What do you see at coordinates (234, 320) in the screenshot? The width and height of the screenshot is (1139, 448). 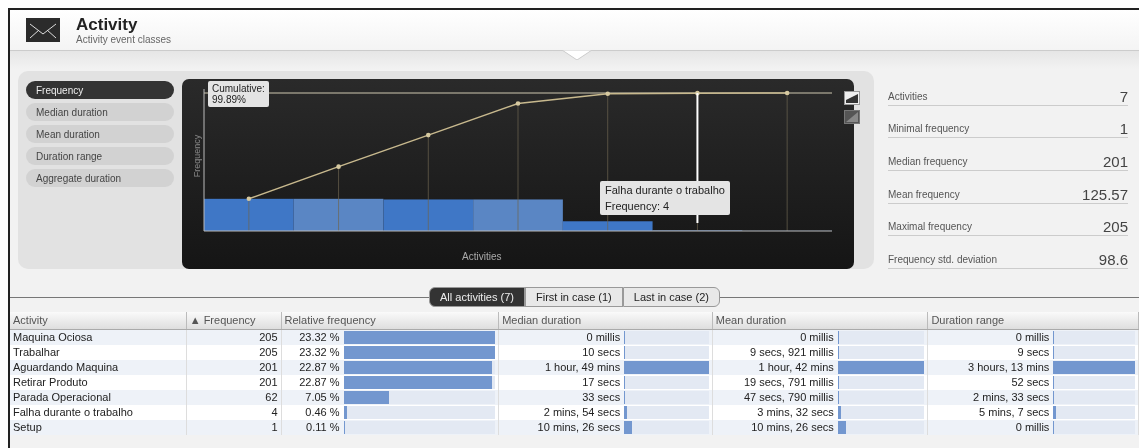 I see `column-header: ▲ Frequency` at bounding box center [234, 320].